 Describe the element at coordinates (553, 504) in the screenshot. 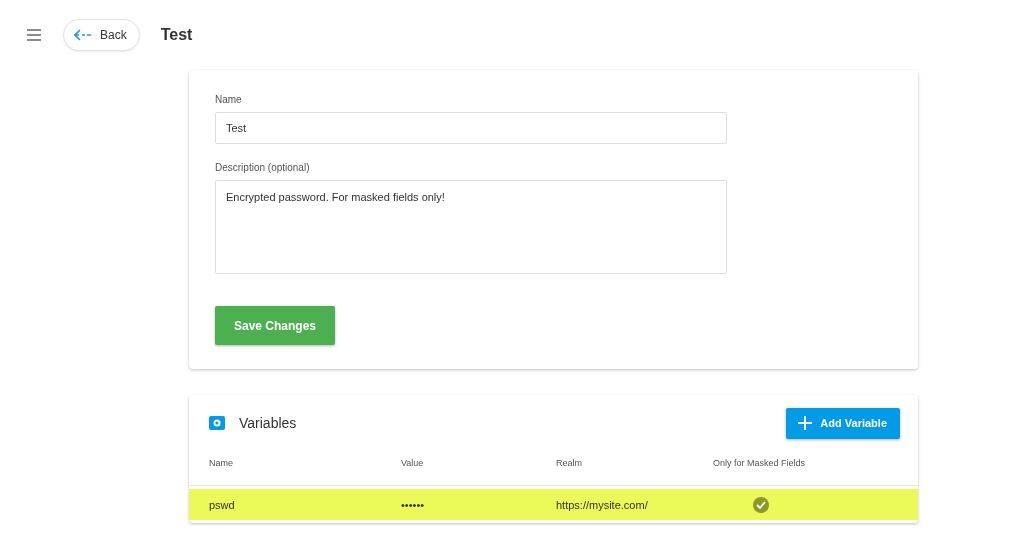

I see `table-row: pswd •••••• https://mysite.com/` at that location.